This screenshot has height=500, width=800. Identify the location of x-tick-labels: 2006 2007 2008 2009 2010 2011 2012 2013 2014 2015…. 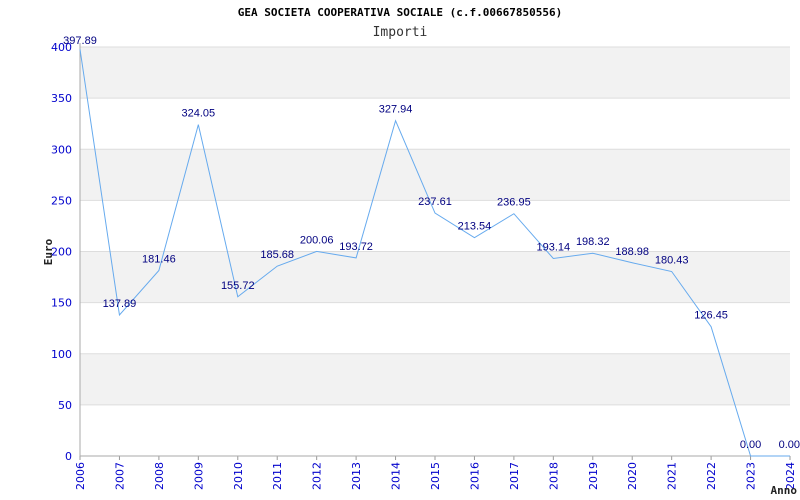
(435, 476).